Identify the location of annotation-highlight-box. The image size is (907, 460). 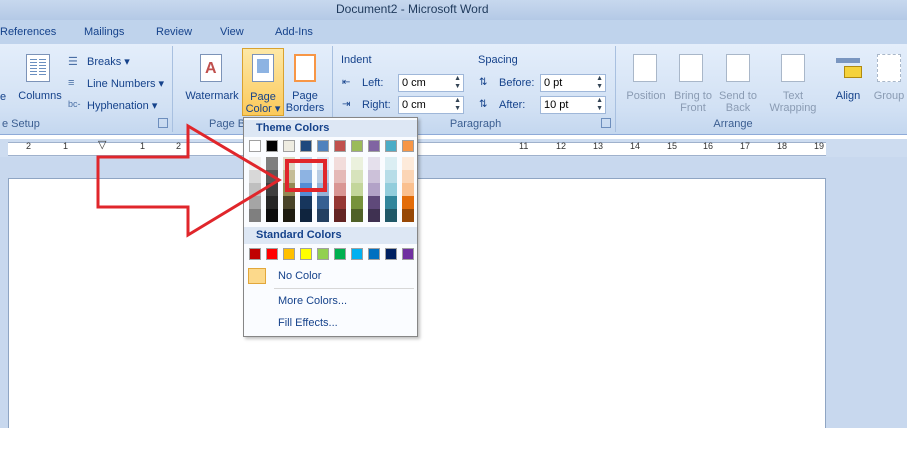
(306, 175).